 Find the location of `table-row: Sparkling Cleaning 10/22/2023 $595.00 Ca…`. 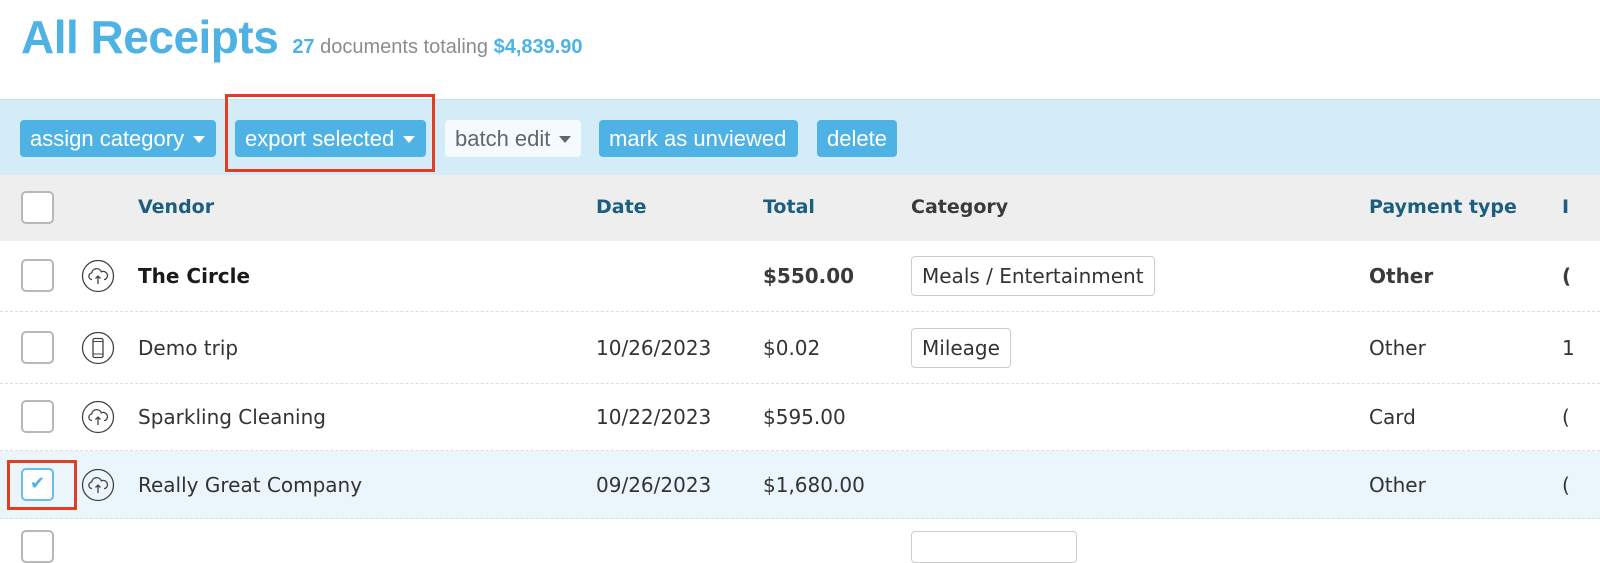

table-row: Sparkling Cleaning 10/22/2023 $595.00 Ca… is located at coordinates (800, 417).